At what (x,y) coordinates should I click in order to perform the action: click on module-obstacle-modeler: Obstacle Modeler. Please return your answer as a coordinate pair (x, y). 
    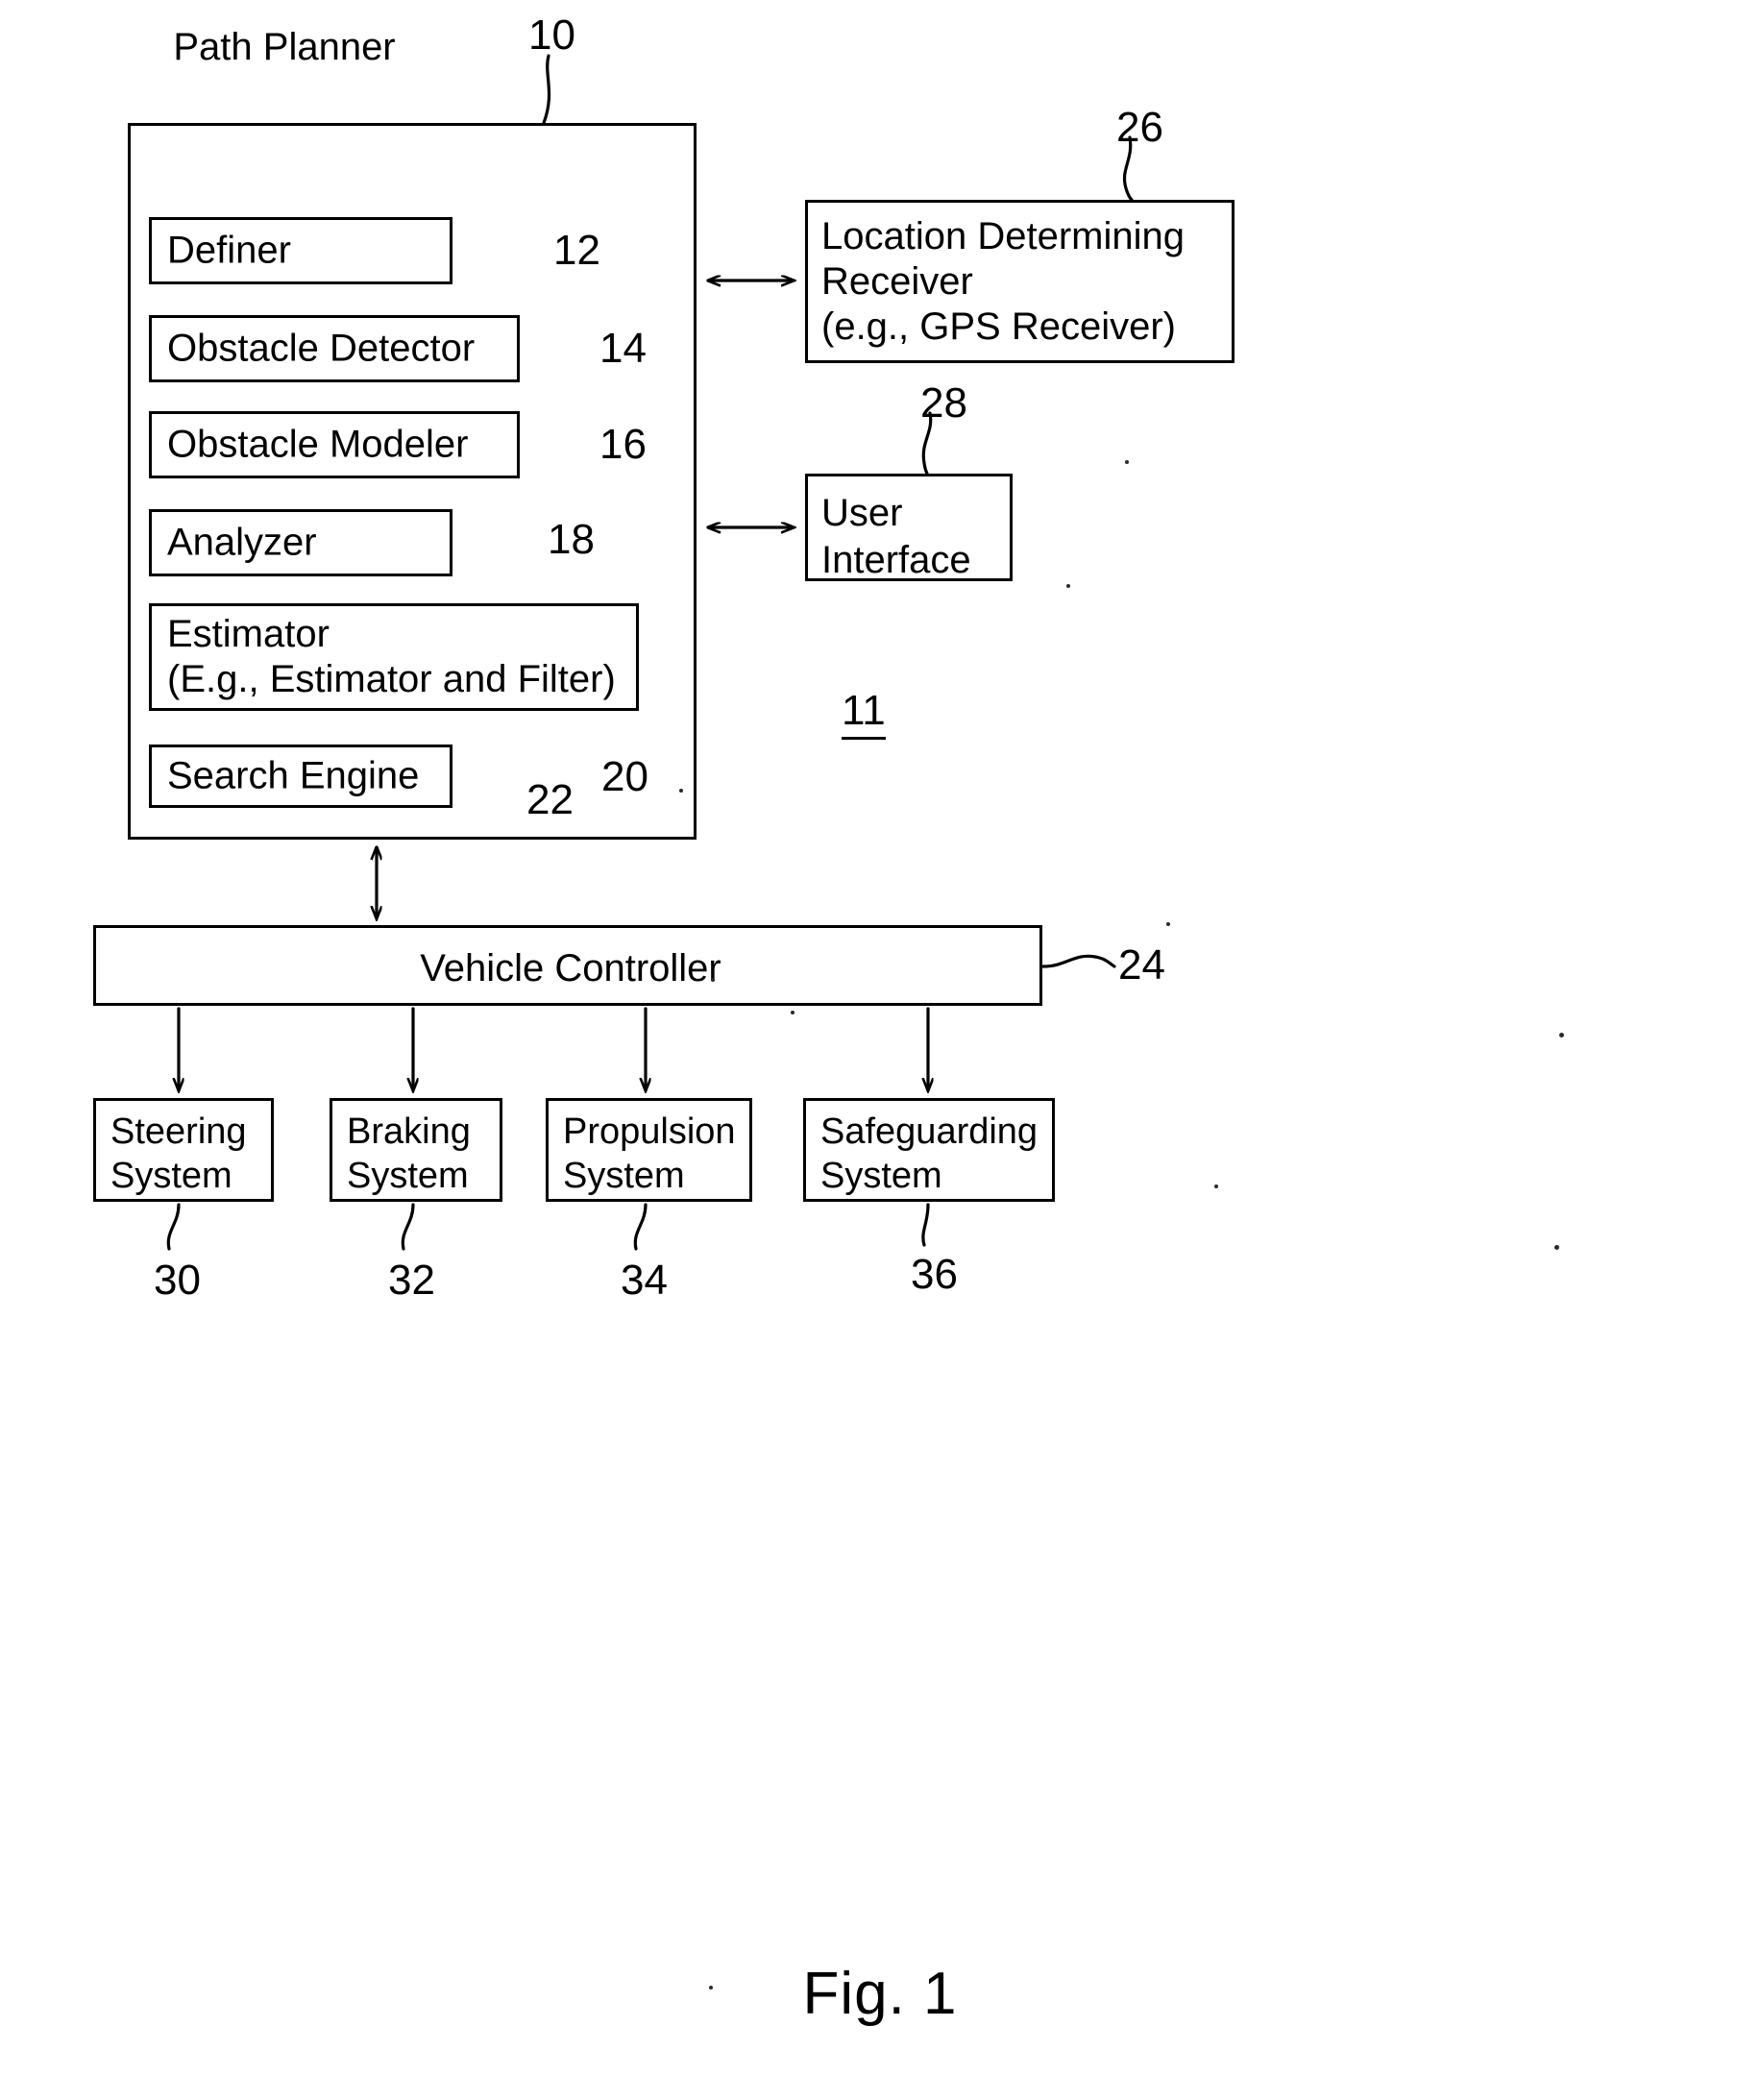
    Looking at the image, I should click on (335, 444).